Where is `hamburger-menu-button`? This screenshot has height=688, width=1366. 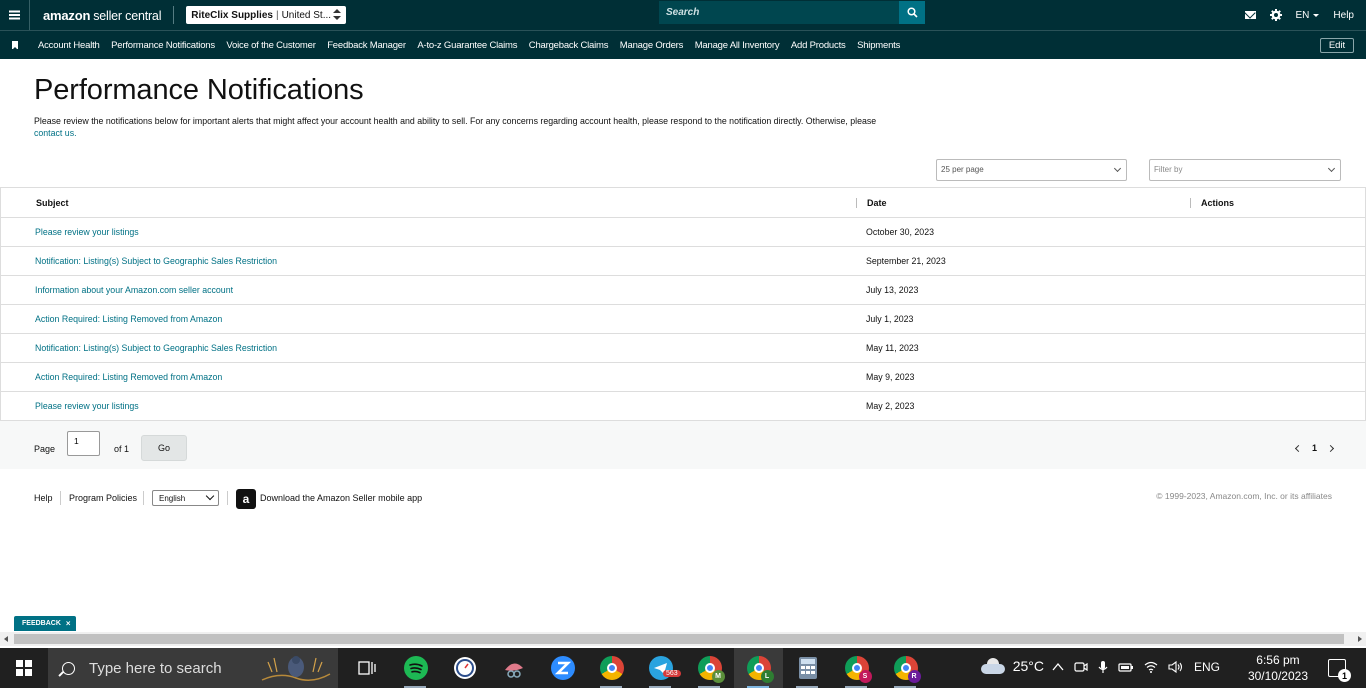
hamburger-menu-button is located at coordinates (15, 15).